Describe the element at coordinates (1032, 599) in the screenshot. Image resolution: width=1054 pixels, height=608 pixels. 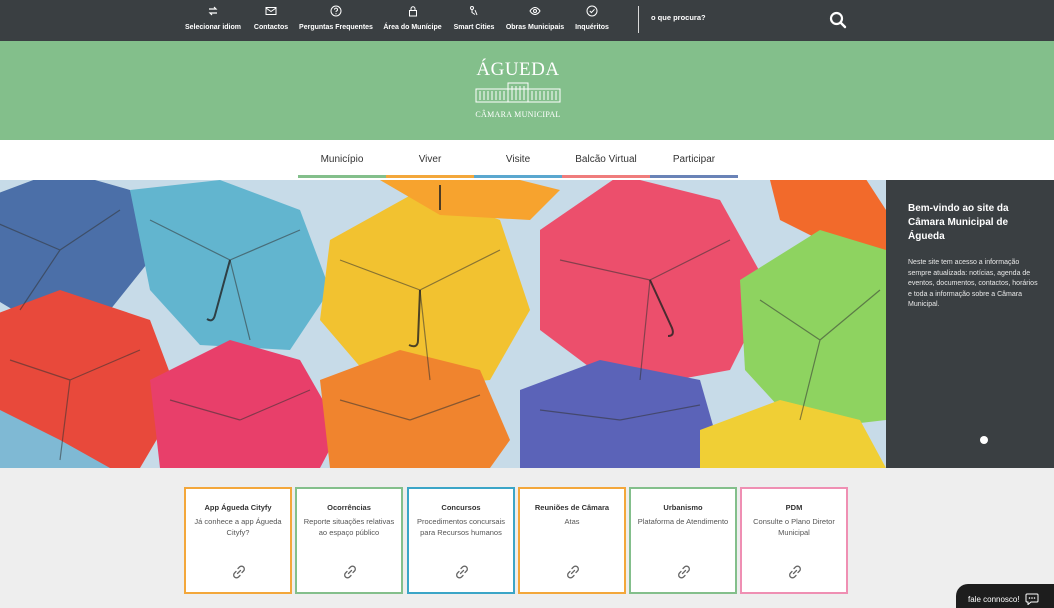
I see `chat-bubble-icon` at that location.